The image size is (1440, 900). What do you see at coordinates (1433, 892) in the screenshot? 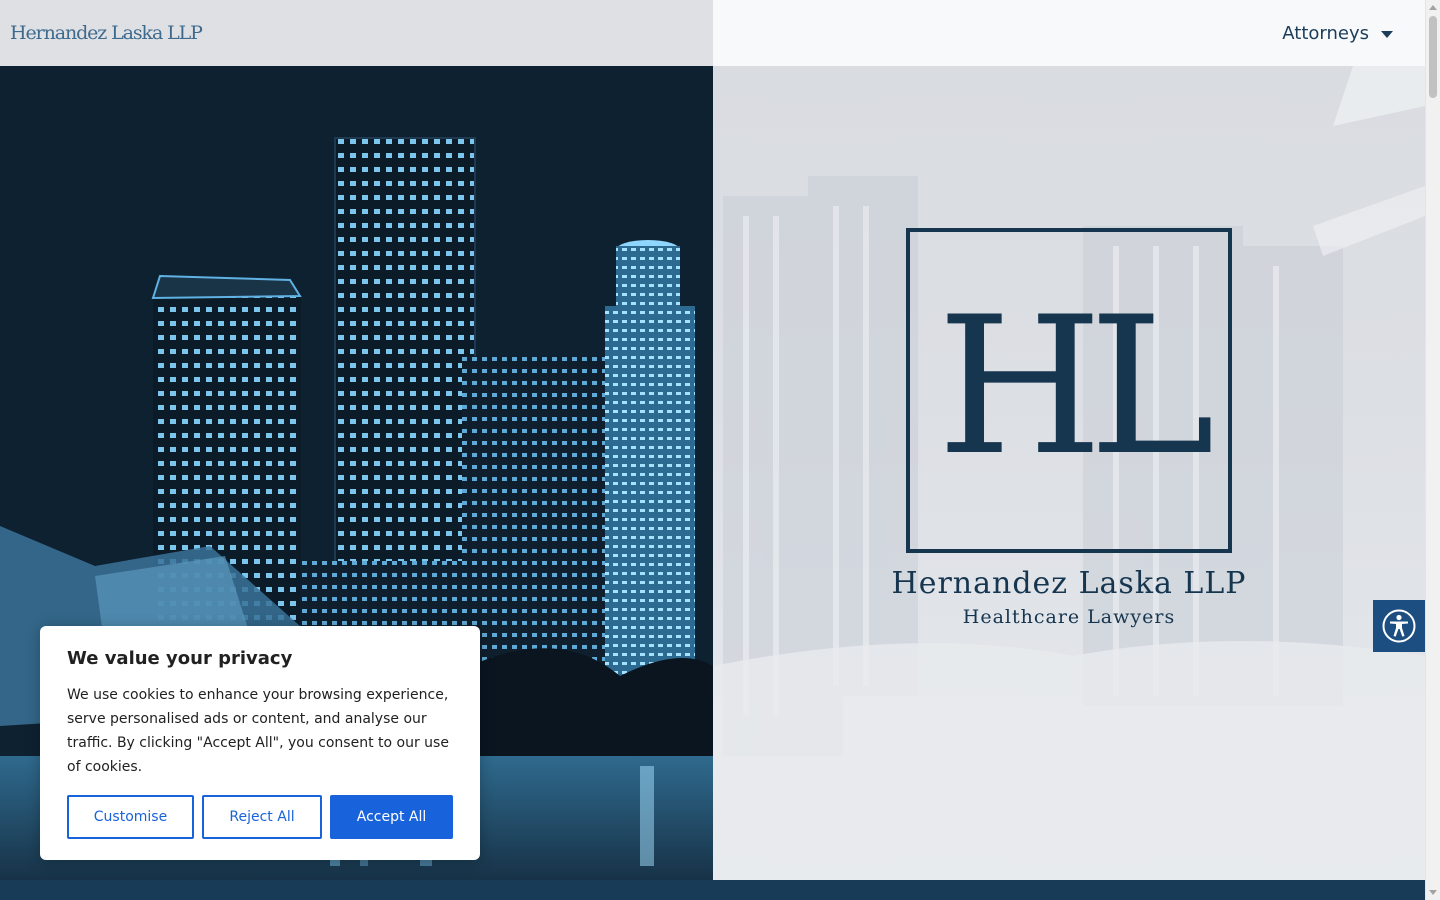
I see `scroll-down-arrow-icon` at bounding box center [1433, 892].